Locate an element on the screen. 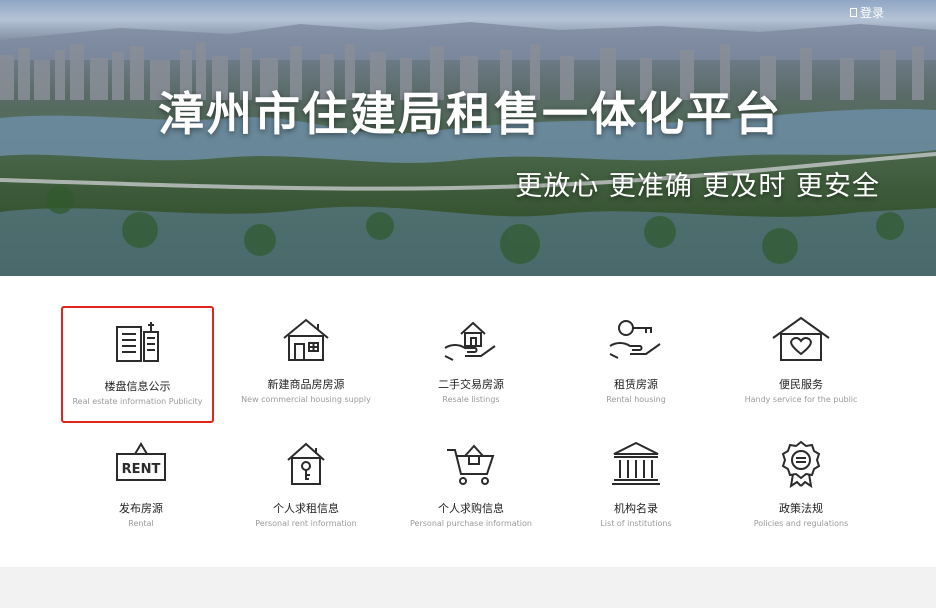 Image resolution: width=936 pixels, height=608 pixels. service-personal-rent-request: 个人求租信息 Personal rent information is located at coordinates (306, 495).